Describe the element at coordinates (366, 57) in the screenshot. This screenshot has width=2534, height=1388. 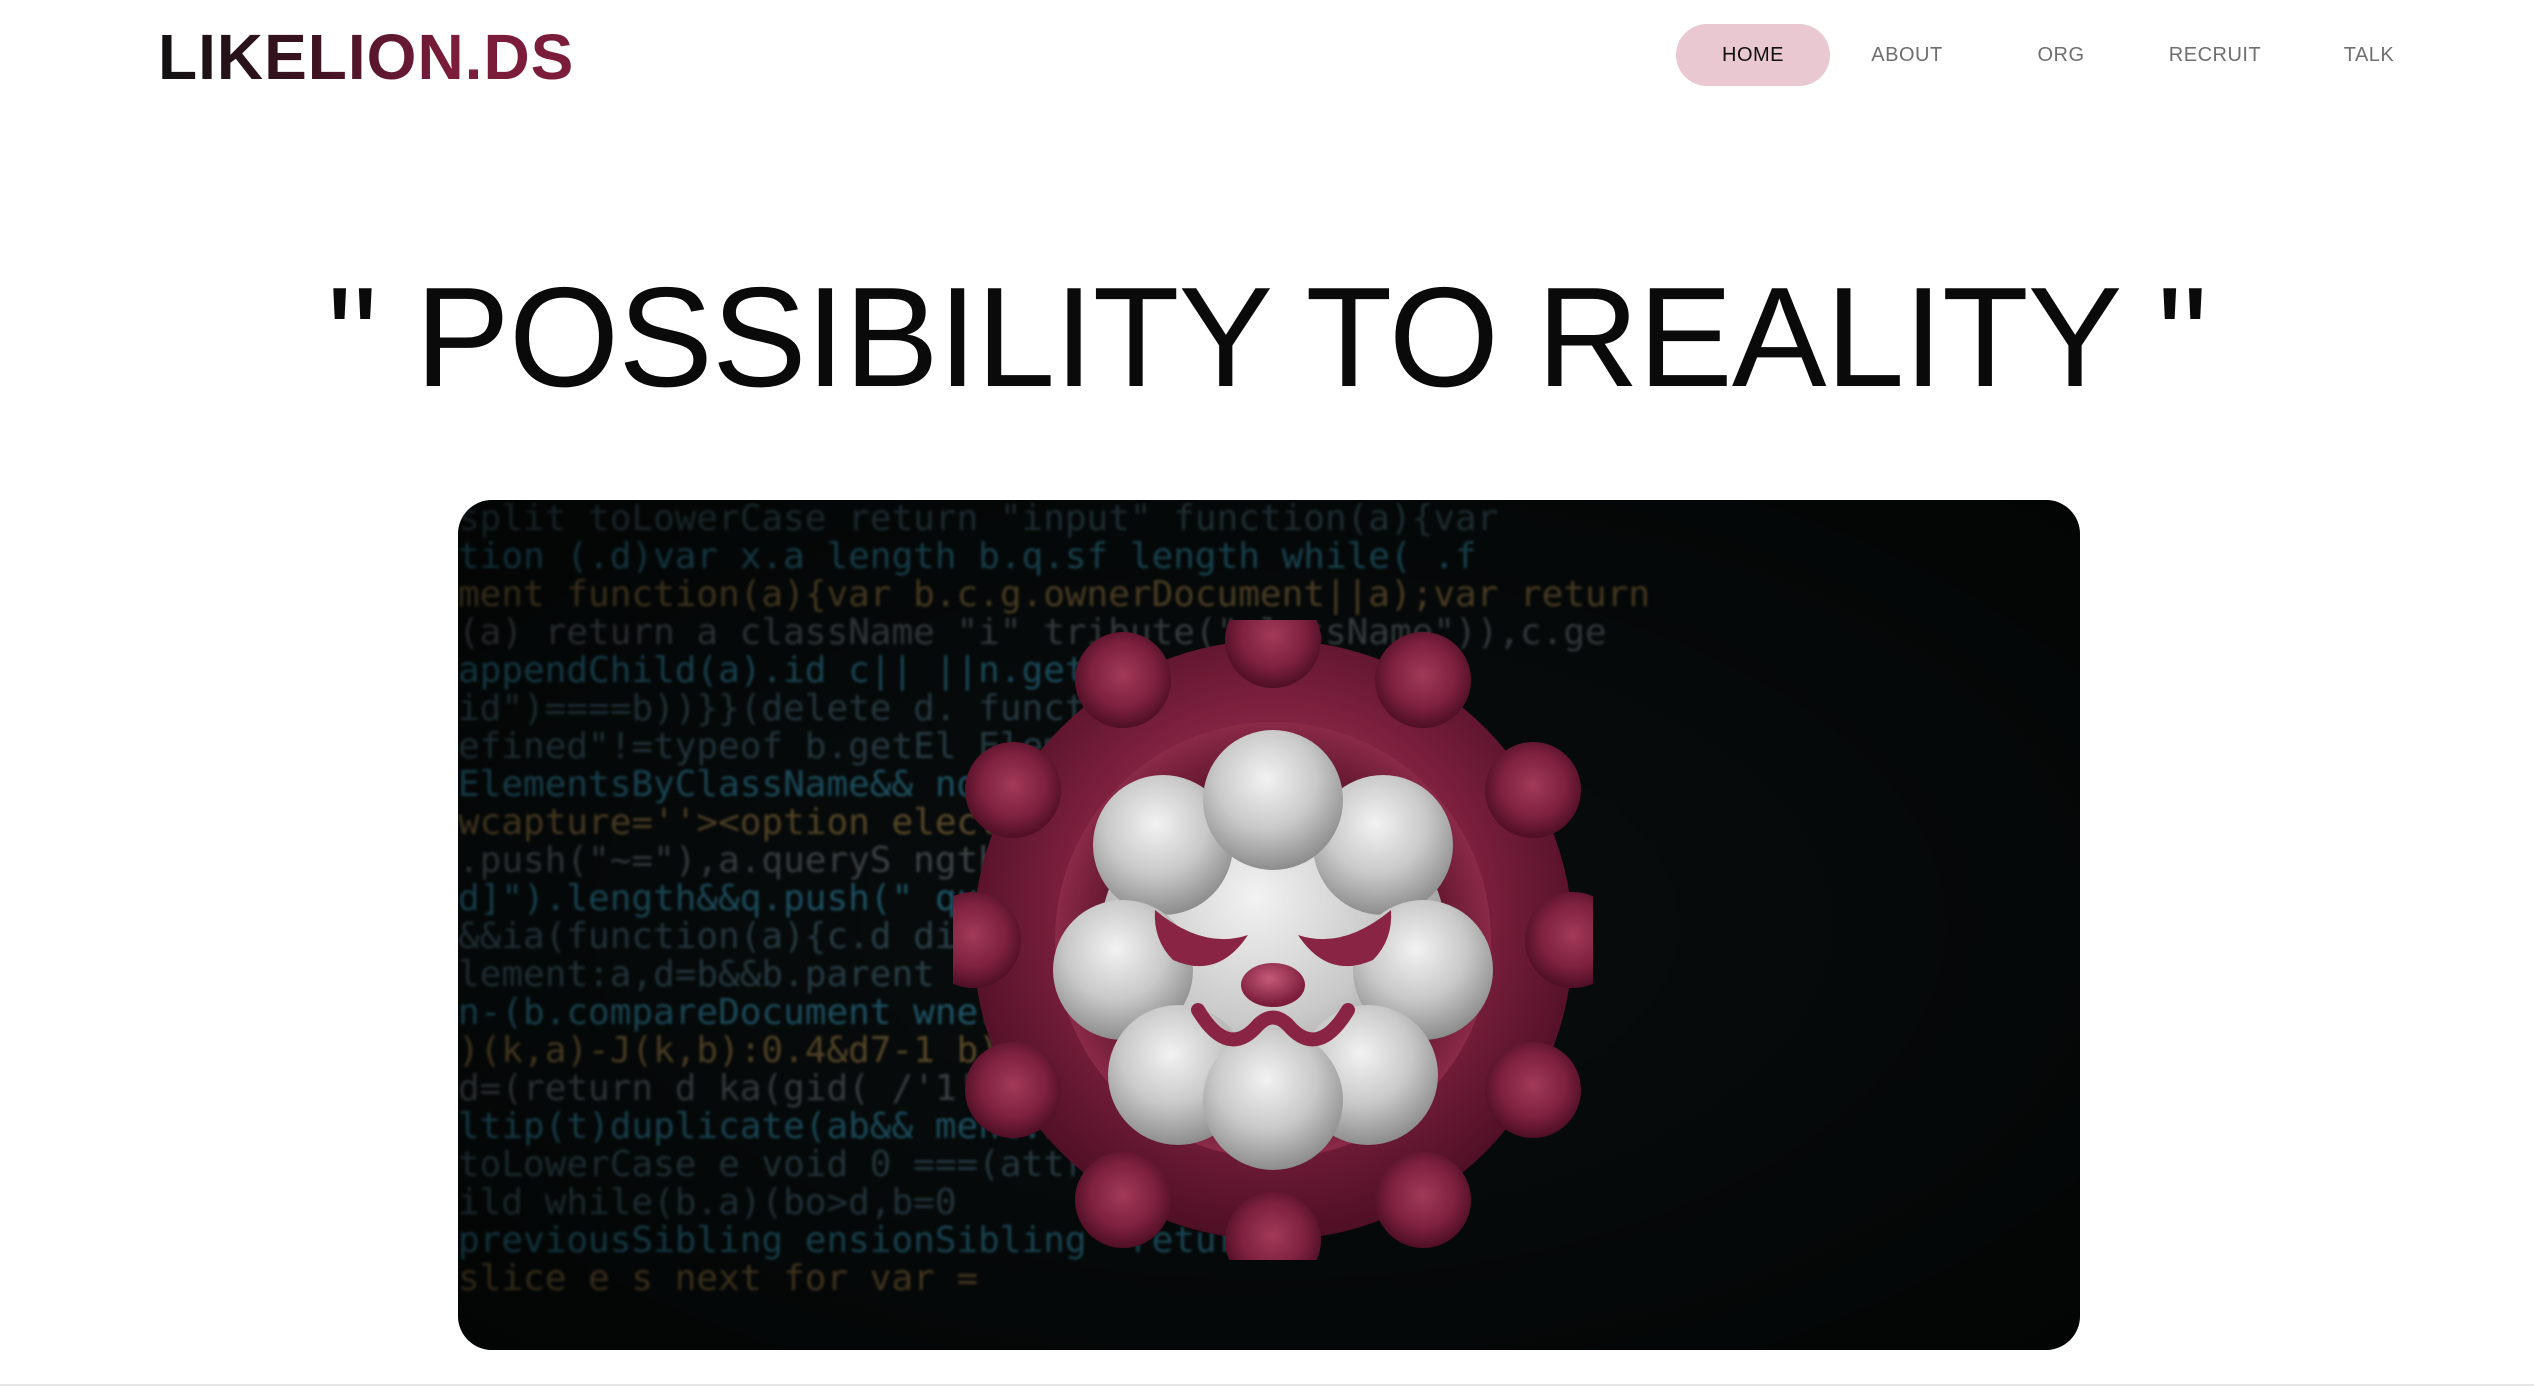
I see `site-logo: LIKELION.DS` at that location.